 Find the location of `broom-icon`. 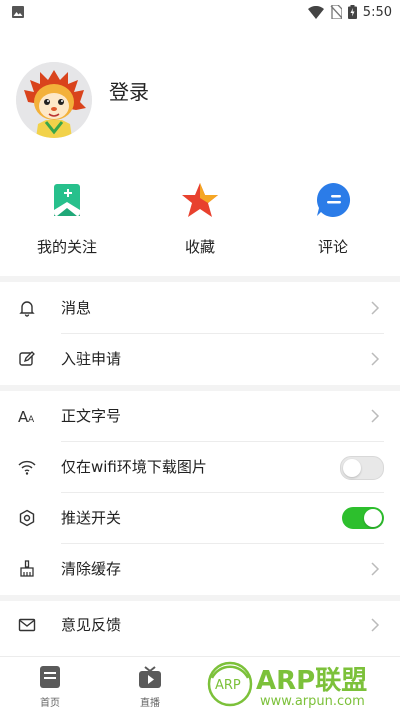

broom-icon is located at coordinates (27, 568).